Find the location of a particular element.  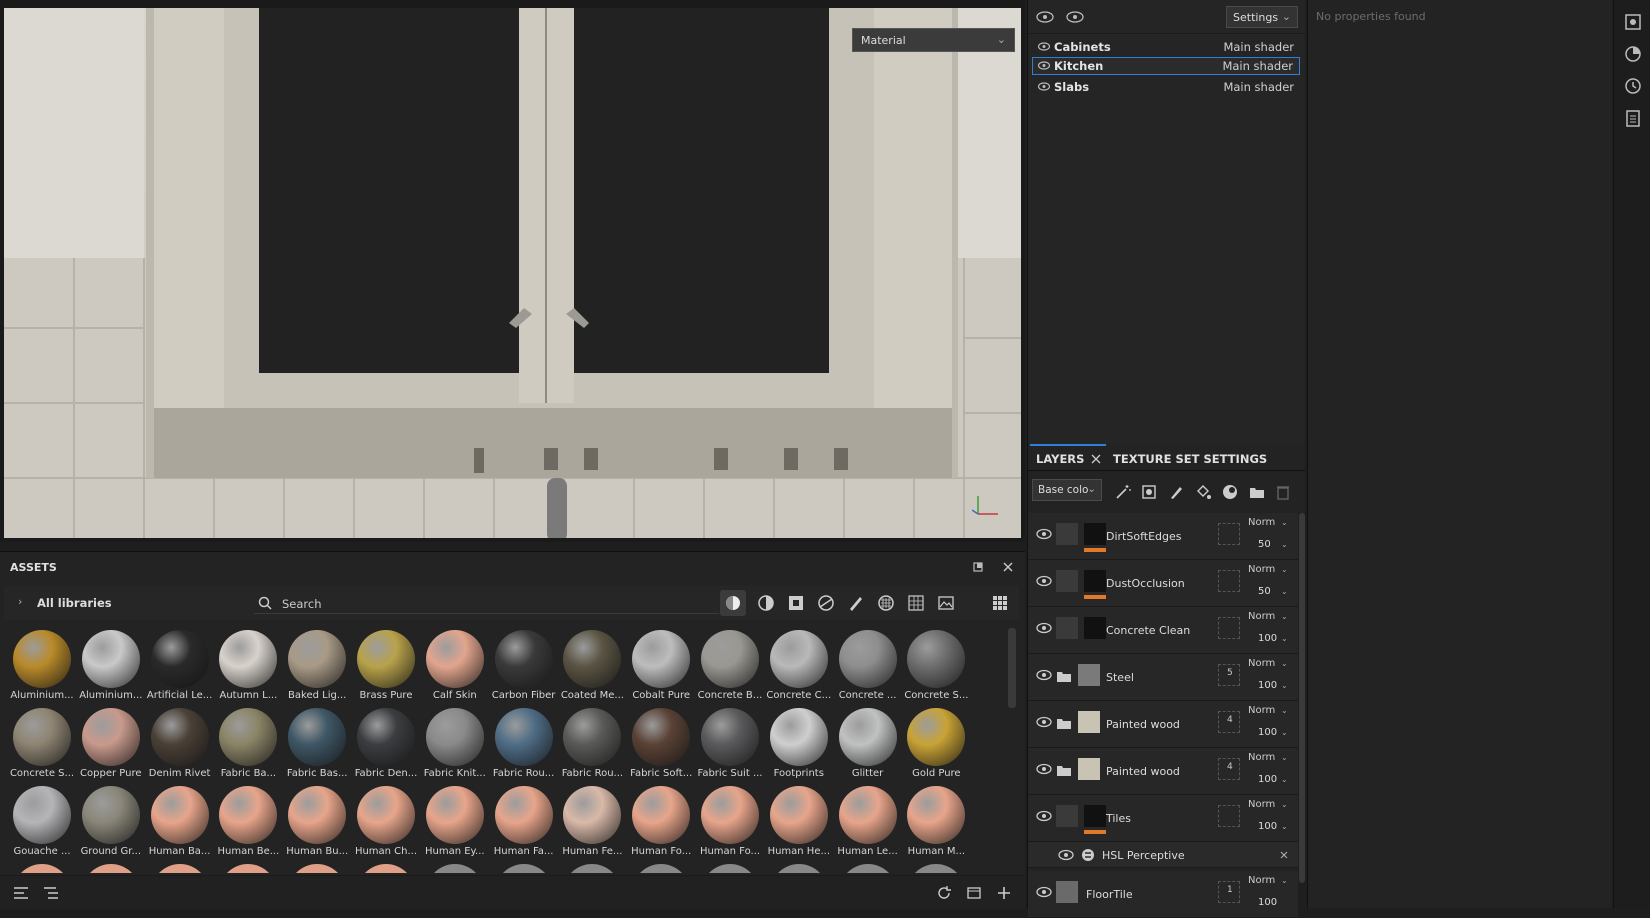

asset-tile: Copper Pure is located at coordinates (111, 745).